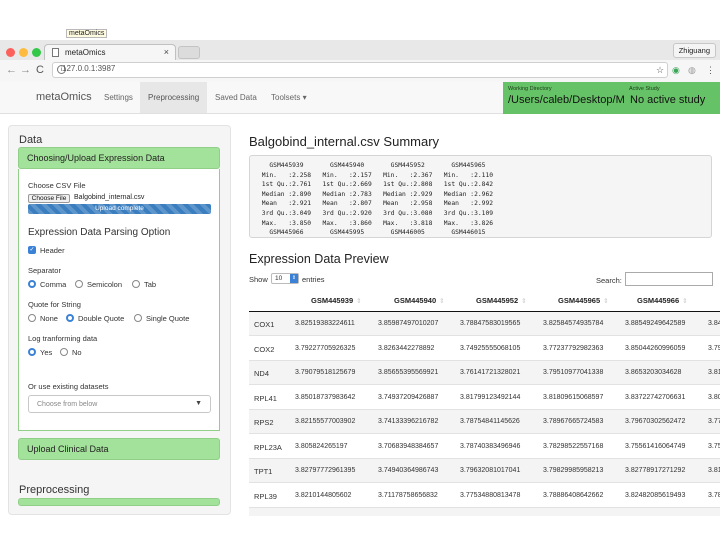 The image size is (720, 540). I want to click on table-cell: 3.79632081017041, so click(490, 470).